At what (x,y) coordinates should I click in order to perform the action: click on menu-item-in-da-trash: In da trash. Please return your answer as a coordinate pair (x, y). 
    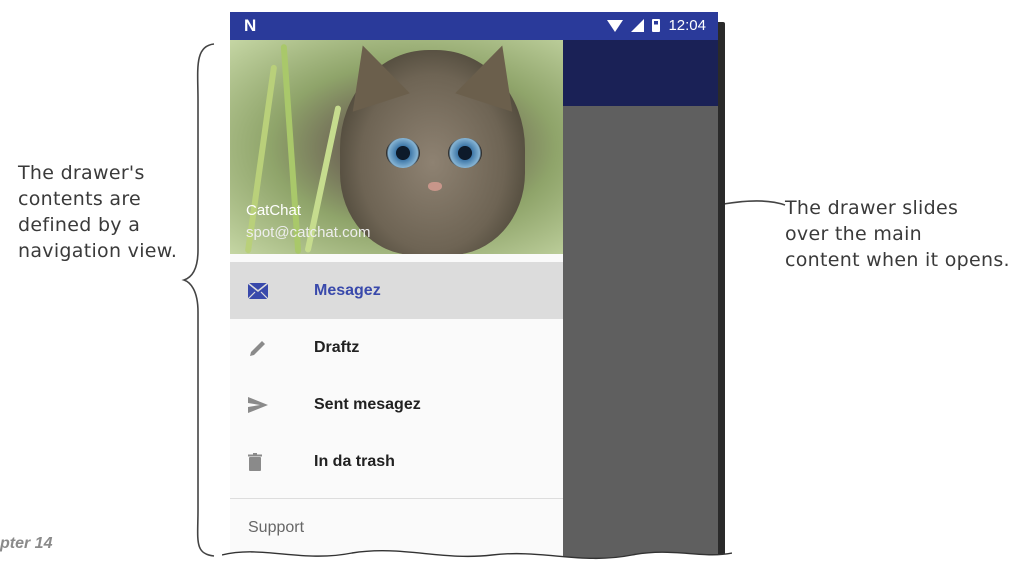
    Looking at the image, I should click on (396, 461).